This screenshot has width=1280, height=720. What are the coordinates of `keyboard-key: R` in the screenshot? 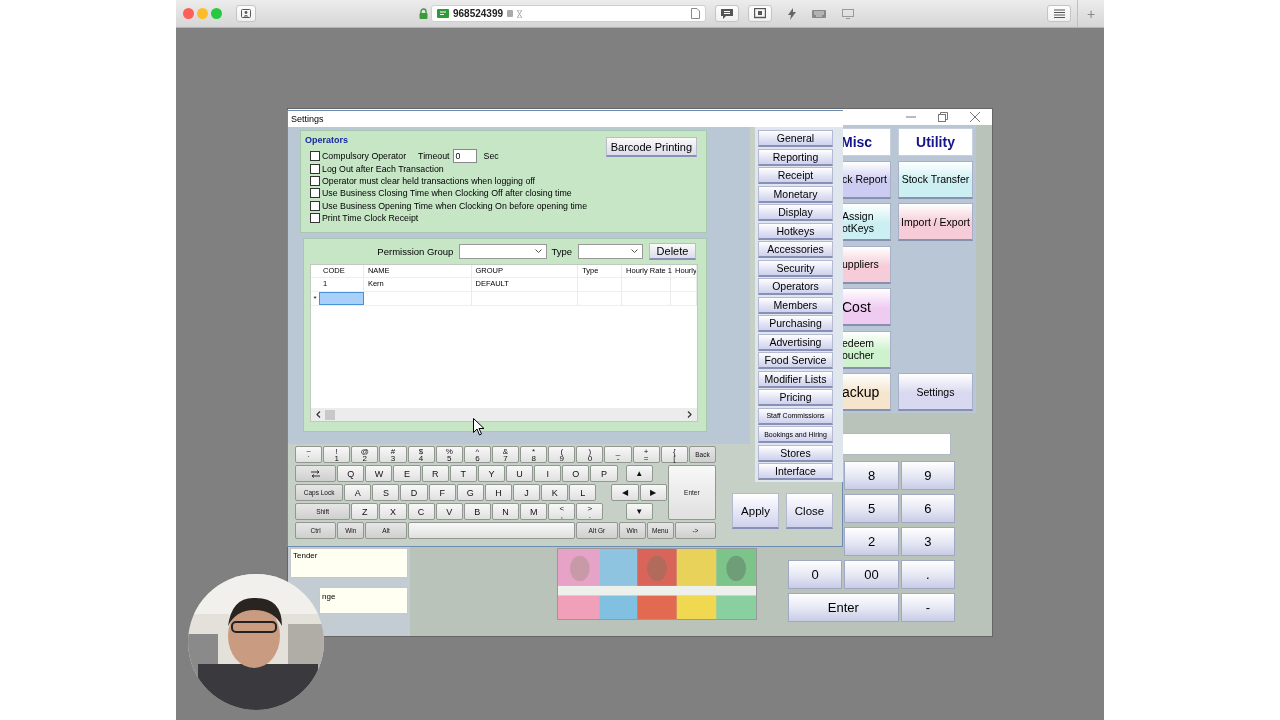 It's located at (435, 473).